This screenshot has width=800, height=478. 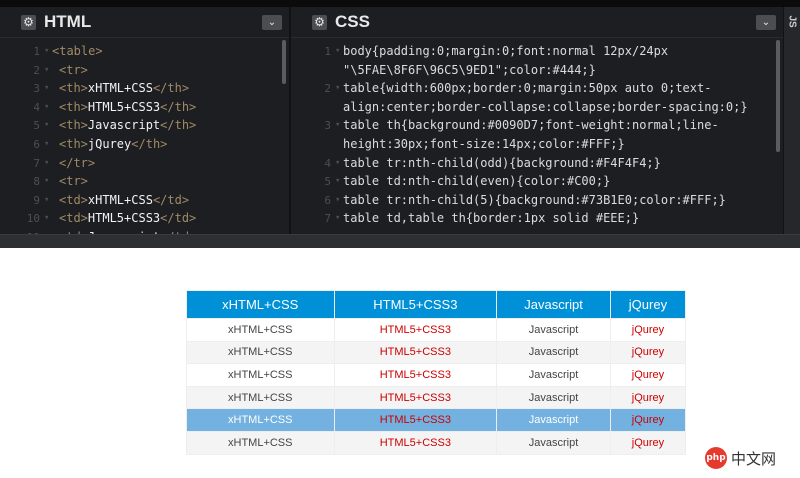 What do you see at coordinates (36, 200) in the screenshot?
I see `line-number: 9` at bounding box center [36, 200].